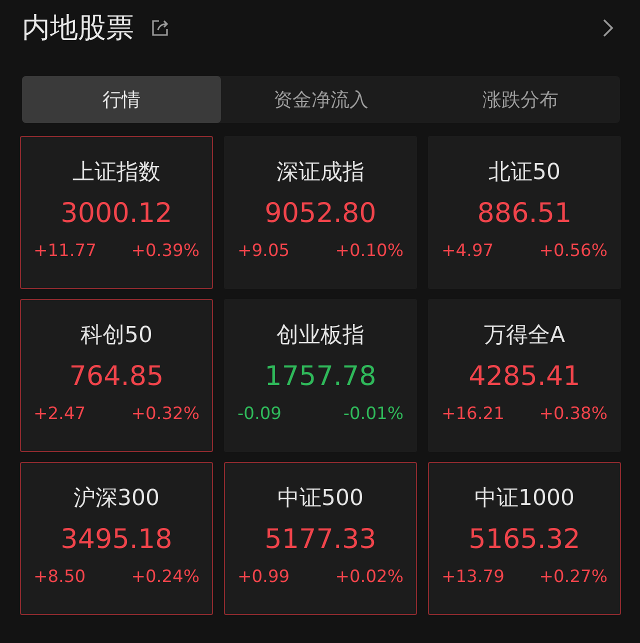 The width and height of the screenshot is (640, 643). I want to click on index-value: 5177.33, so click(320, 539).